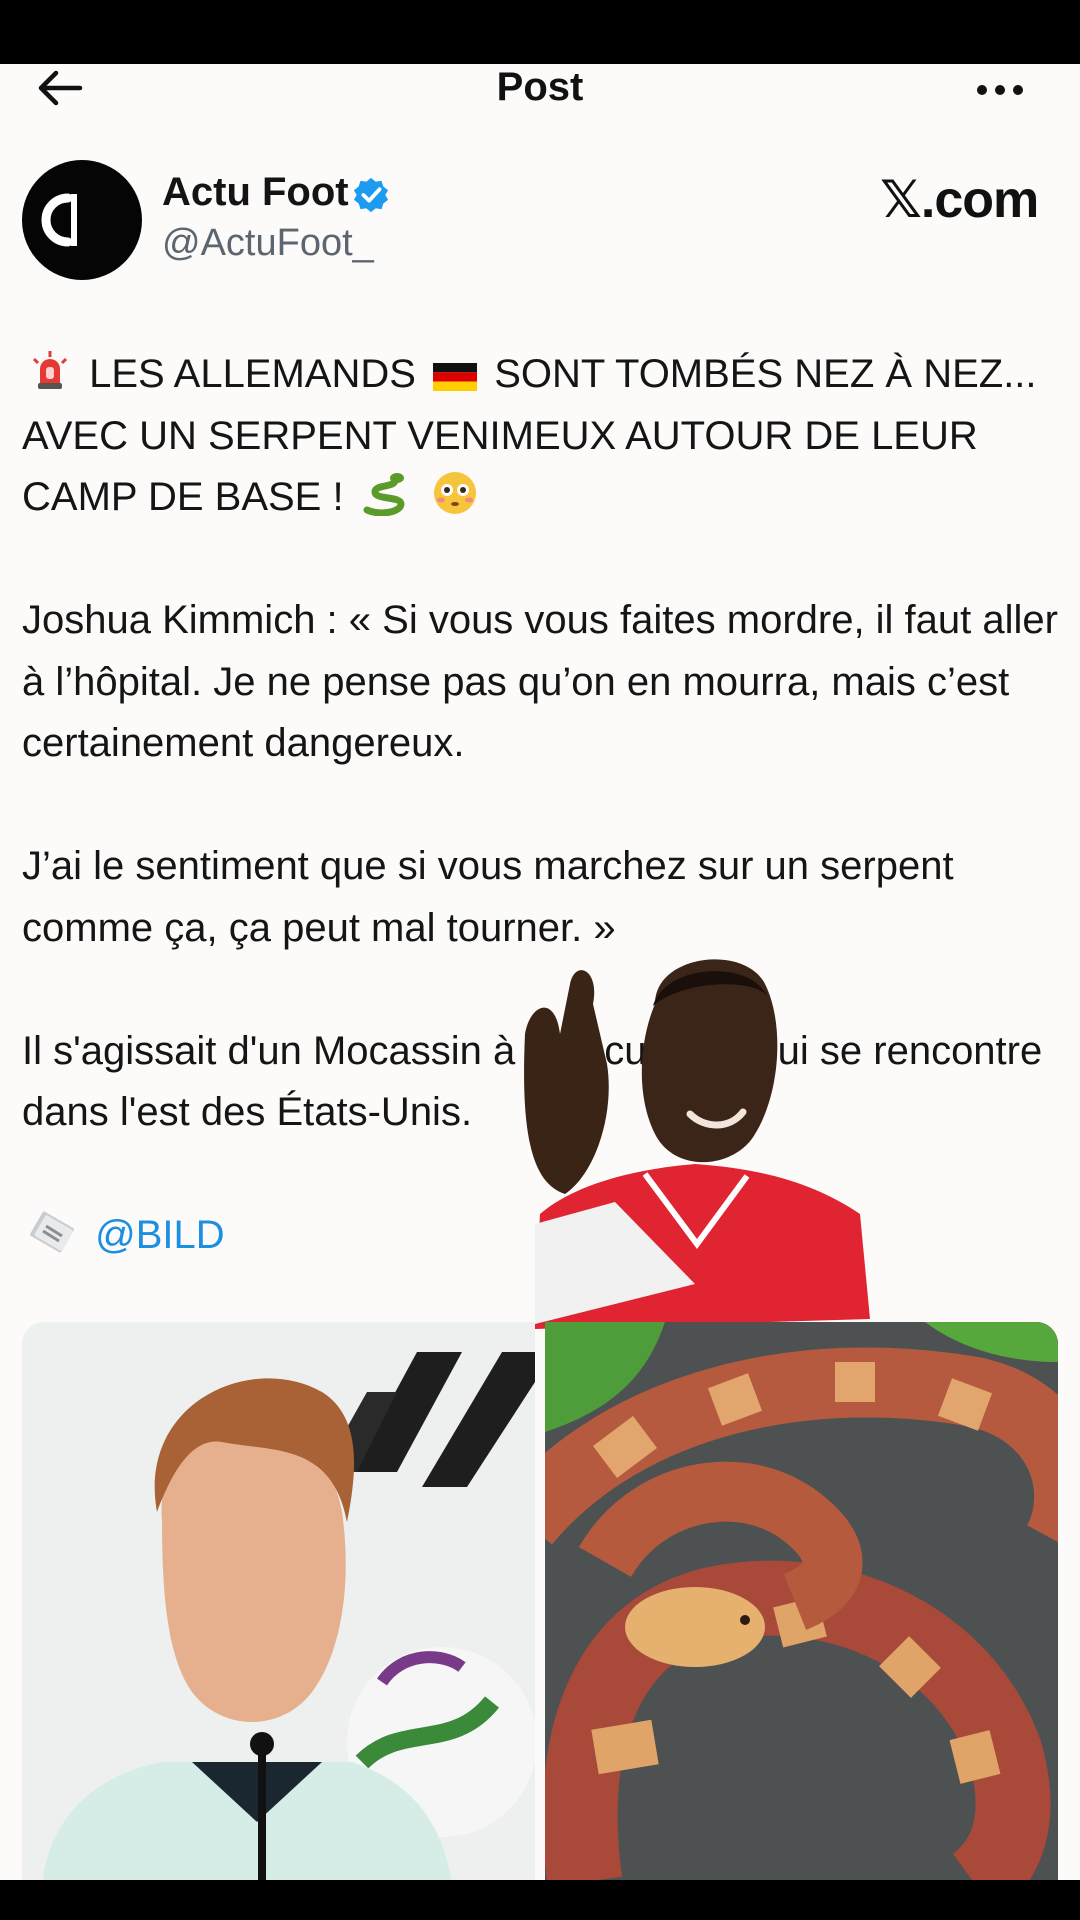  What do you see at coordinates (1000, 88) in the screenshot?
I see `more-options-icon` at bounding box center [1000, 88].